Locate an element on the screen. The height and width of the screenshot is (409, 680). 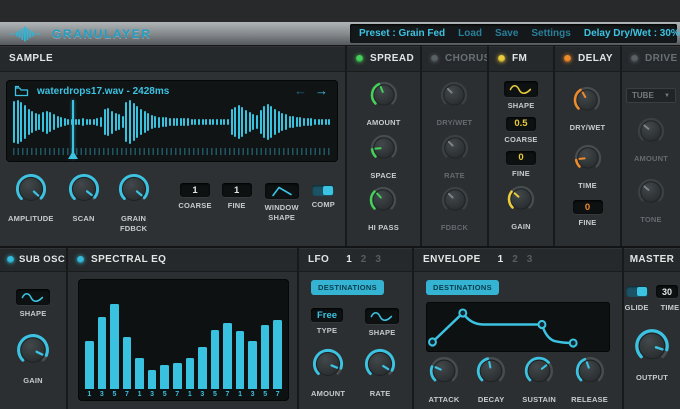
fm-coarse-value: 0.5 is located at coordinates (520, 123).